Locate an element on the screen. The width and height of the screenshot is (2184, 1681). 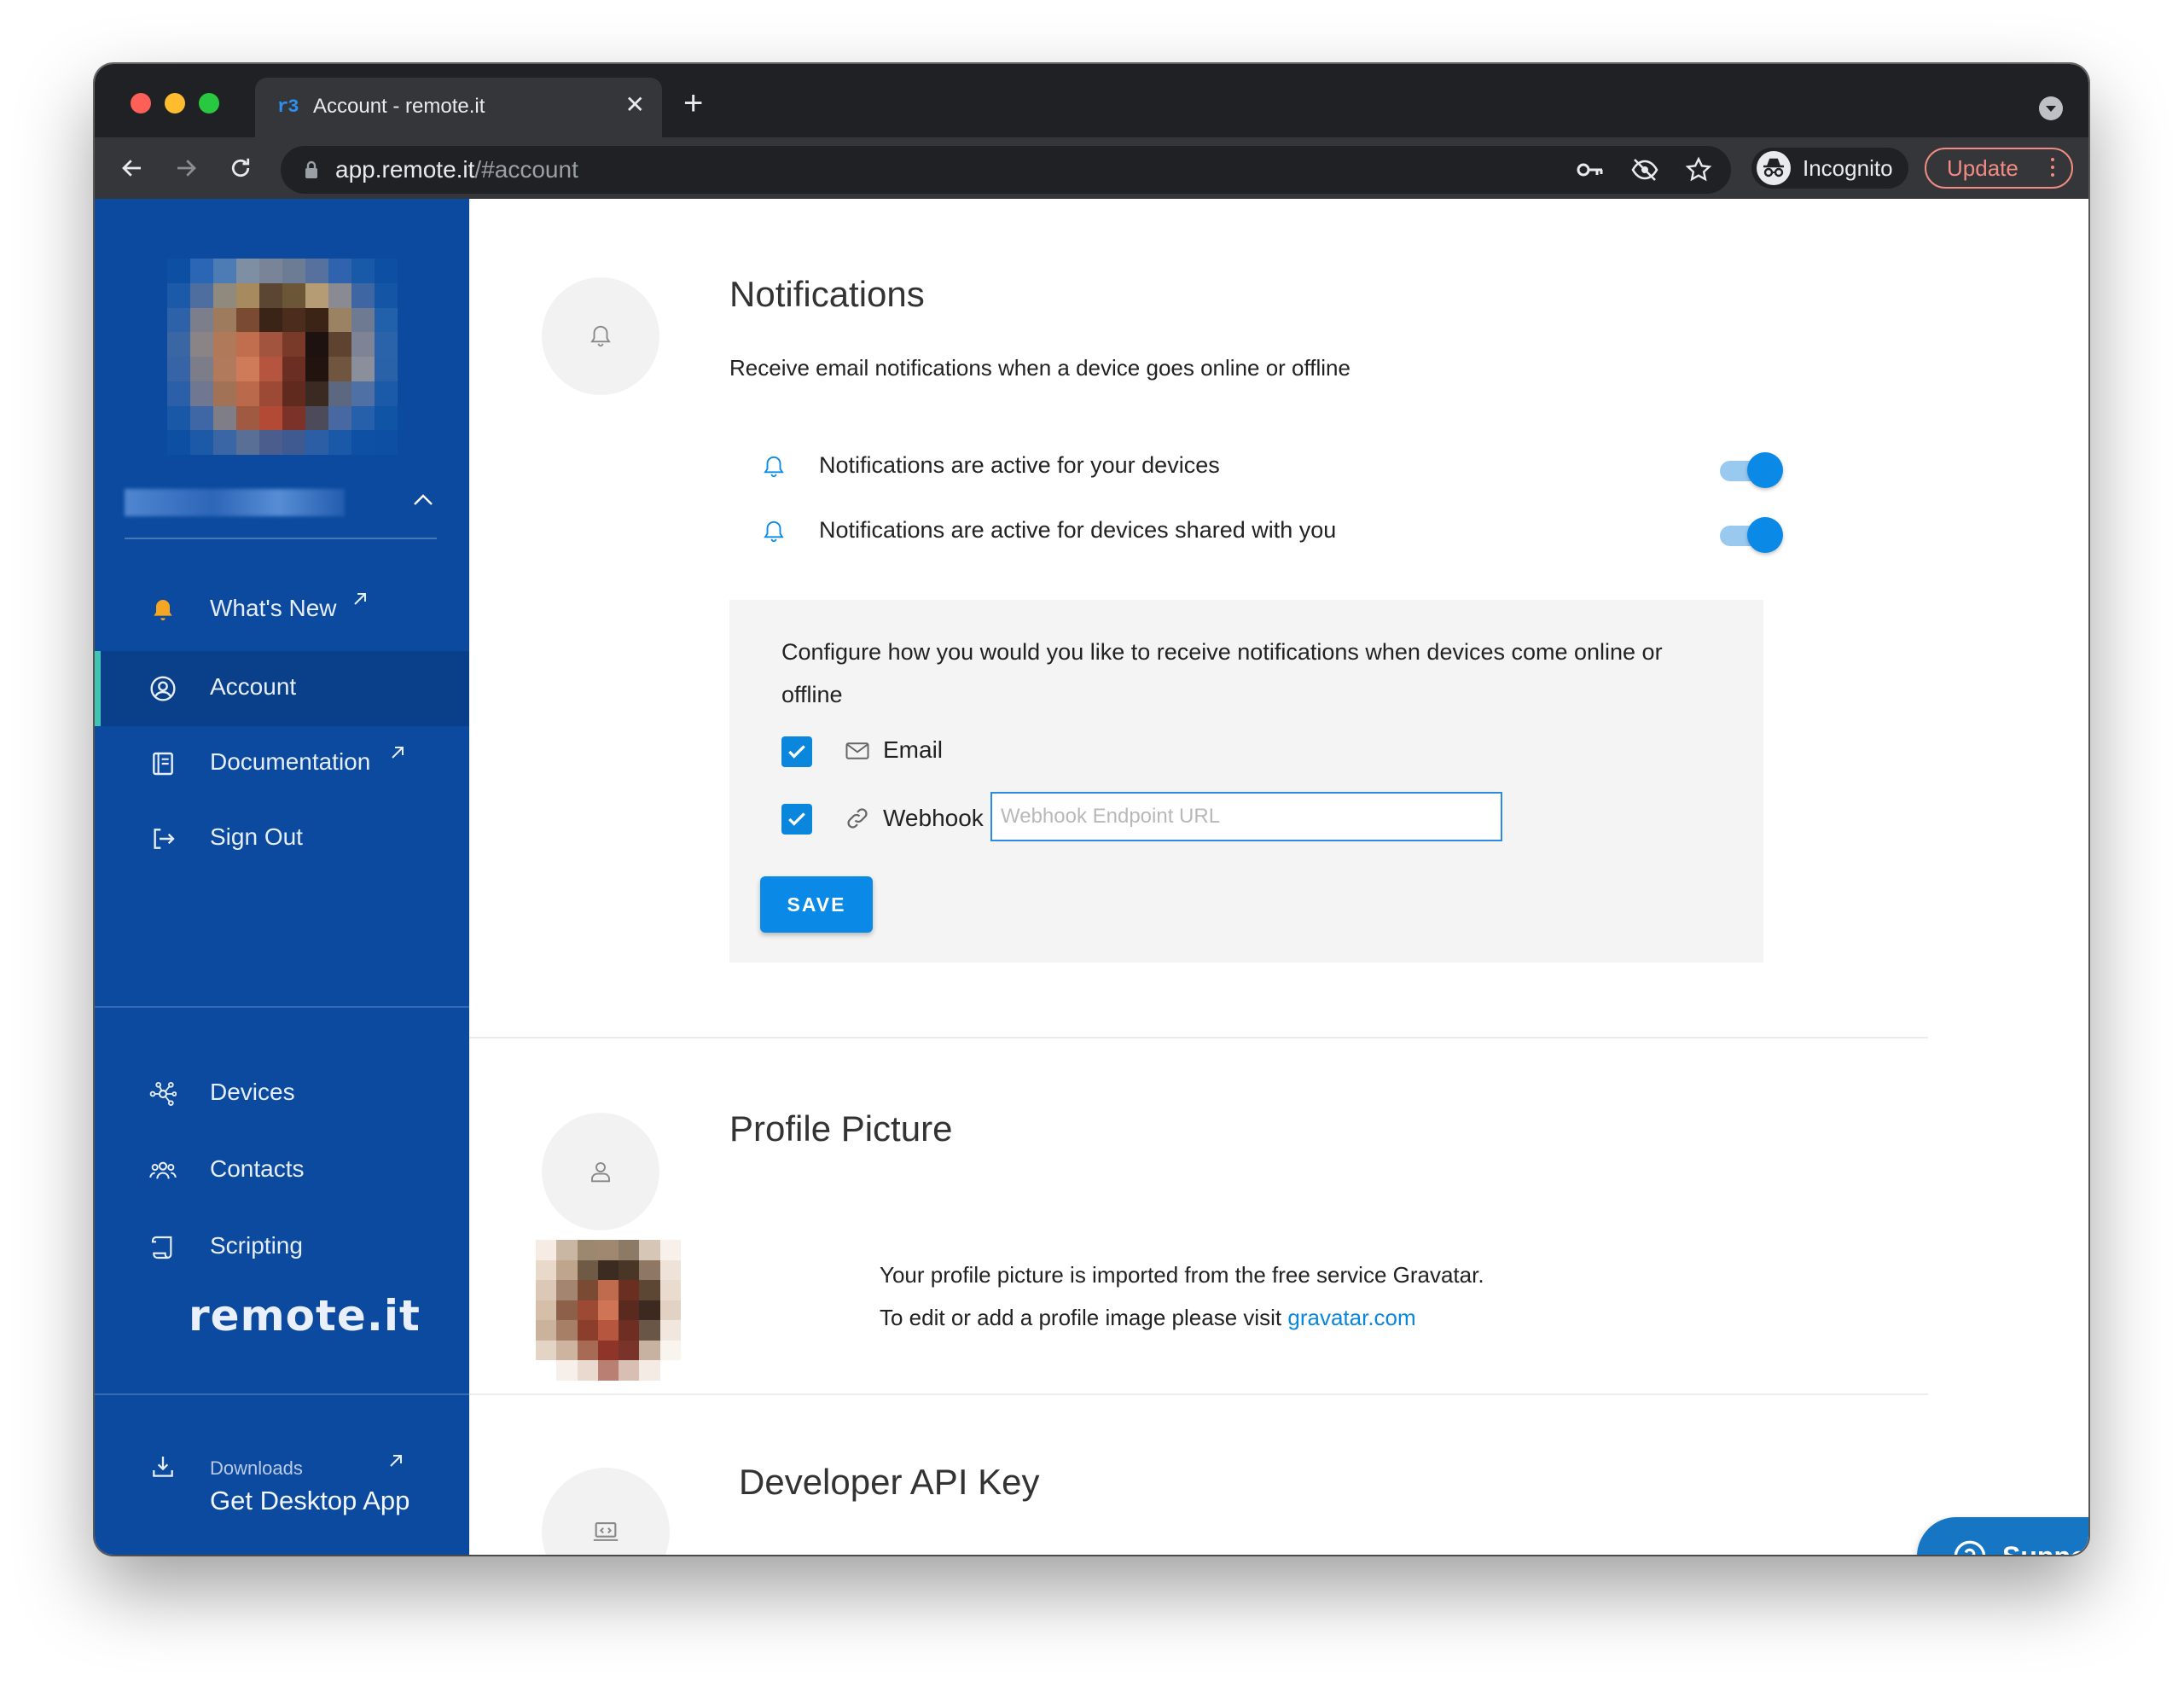
tab-close-icon: ✕ is located at coordinates (635, 105).